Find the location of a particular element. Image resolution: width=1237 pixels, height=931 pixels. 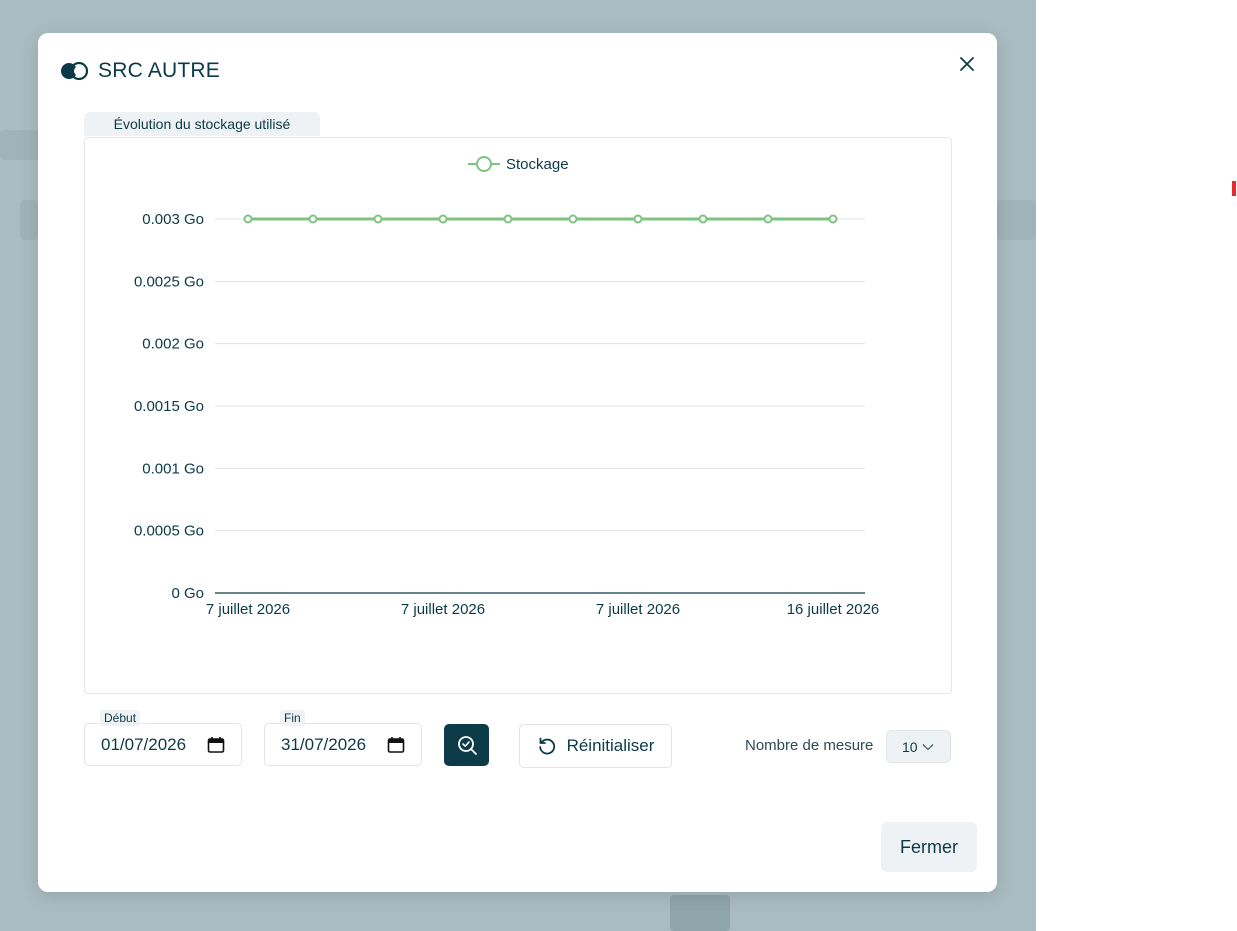

y-tick-label: 0.002 Go is located at coordinates (173, 344).